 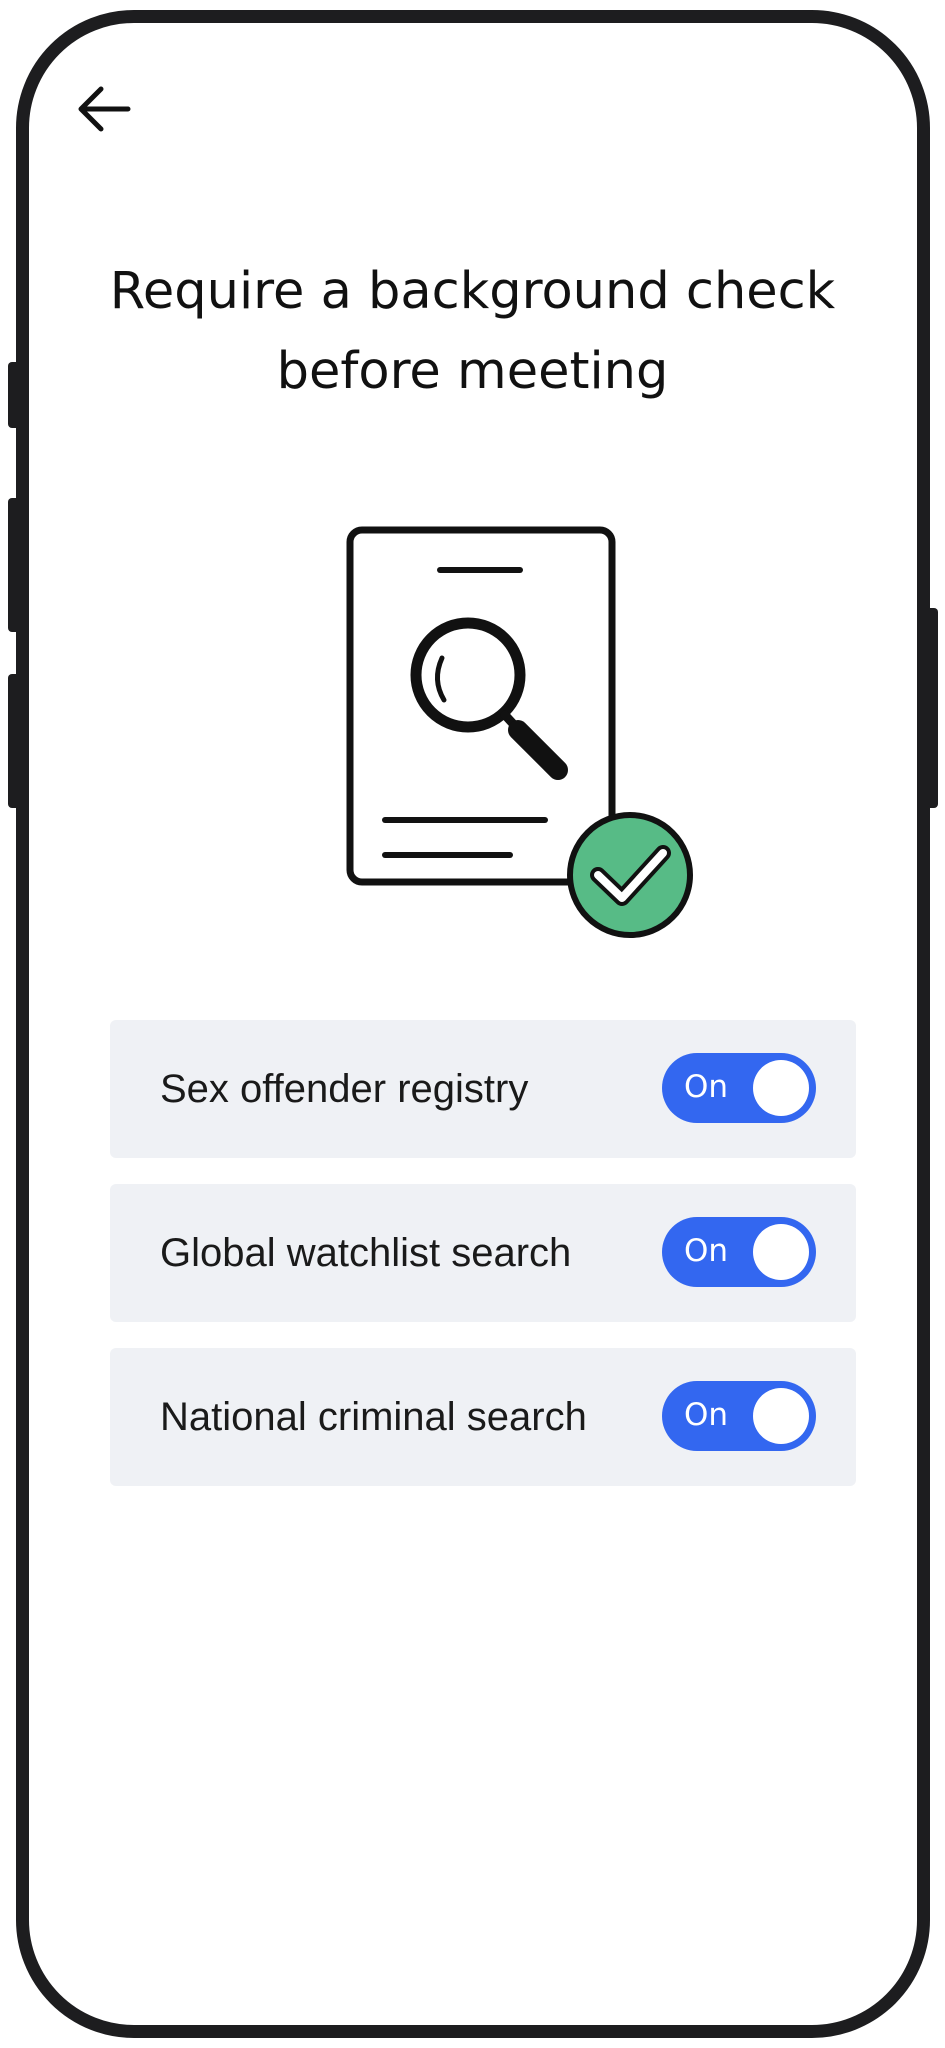 I want to click on option-row-national-criminal-search: National criminal search On, so click(x=483, y=1417).